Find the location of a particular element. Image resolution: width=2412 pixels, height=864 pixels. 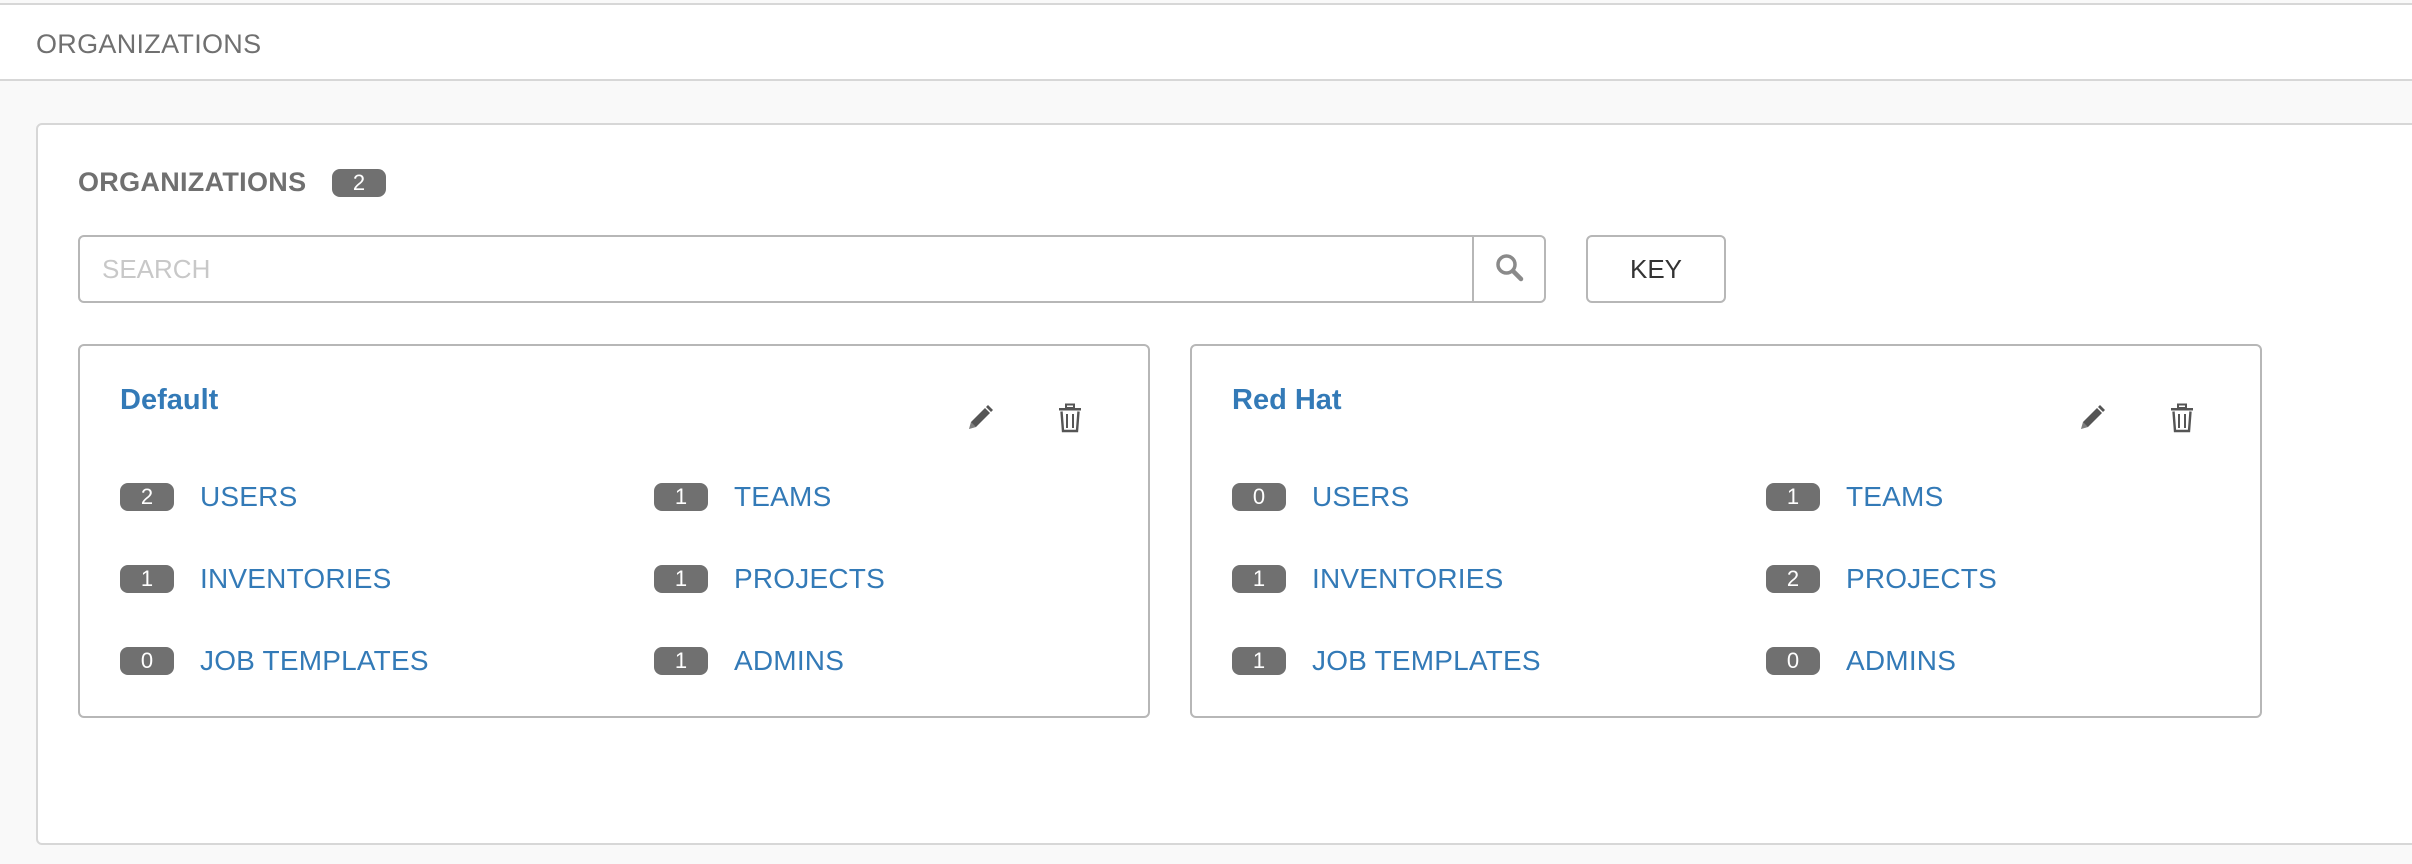

search-input is located at coordinates (777, 269).